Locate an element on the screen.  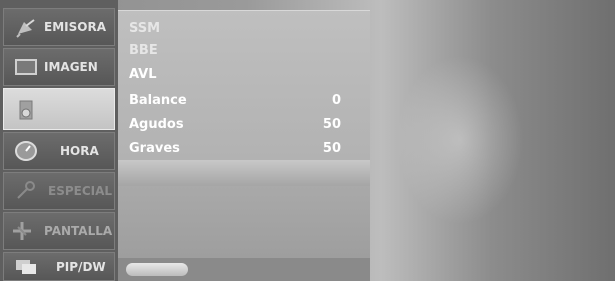
menu-item-label: PANTALLA is located at coordinates (78, 231).